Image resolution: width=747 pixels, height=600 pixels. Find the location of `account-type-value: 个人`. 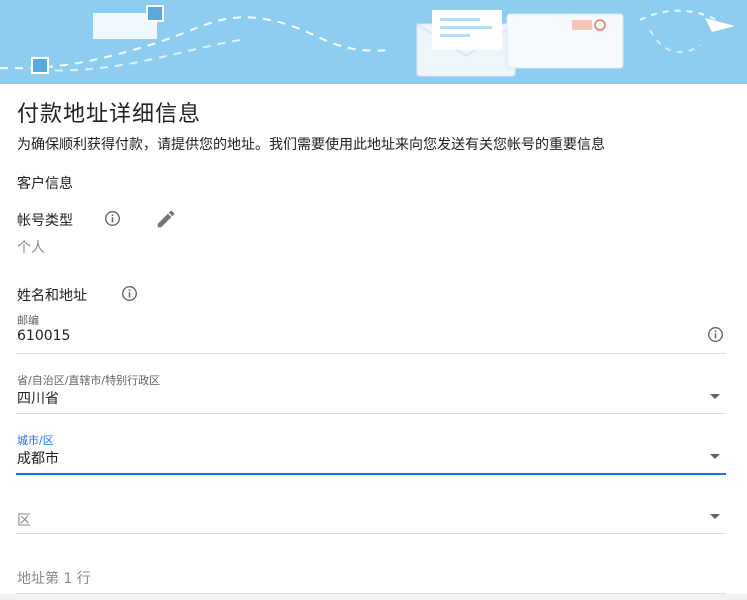

account-type-value: 个人 is located at coordinates (31, 248).